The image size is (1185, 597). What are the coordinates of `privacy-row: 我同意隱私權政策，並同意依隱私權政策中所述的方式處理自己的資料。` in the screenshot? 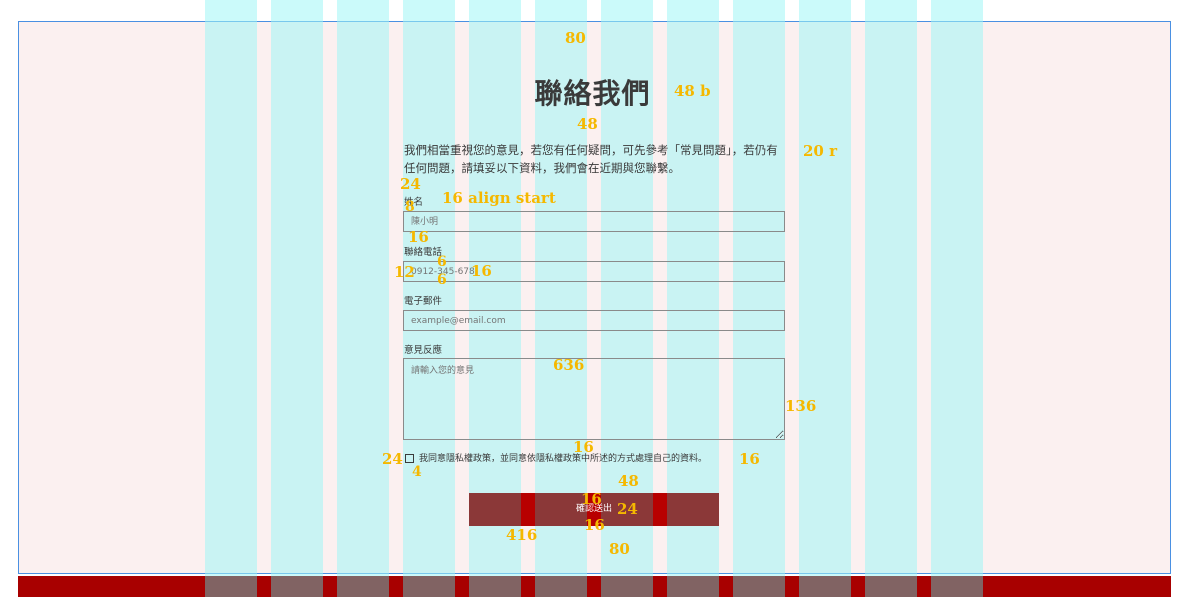 It's located at (556, 457).